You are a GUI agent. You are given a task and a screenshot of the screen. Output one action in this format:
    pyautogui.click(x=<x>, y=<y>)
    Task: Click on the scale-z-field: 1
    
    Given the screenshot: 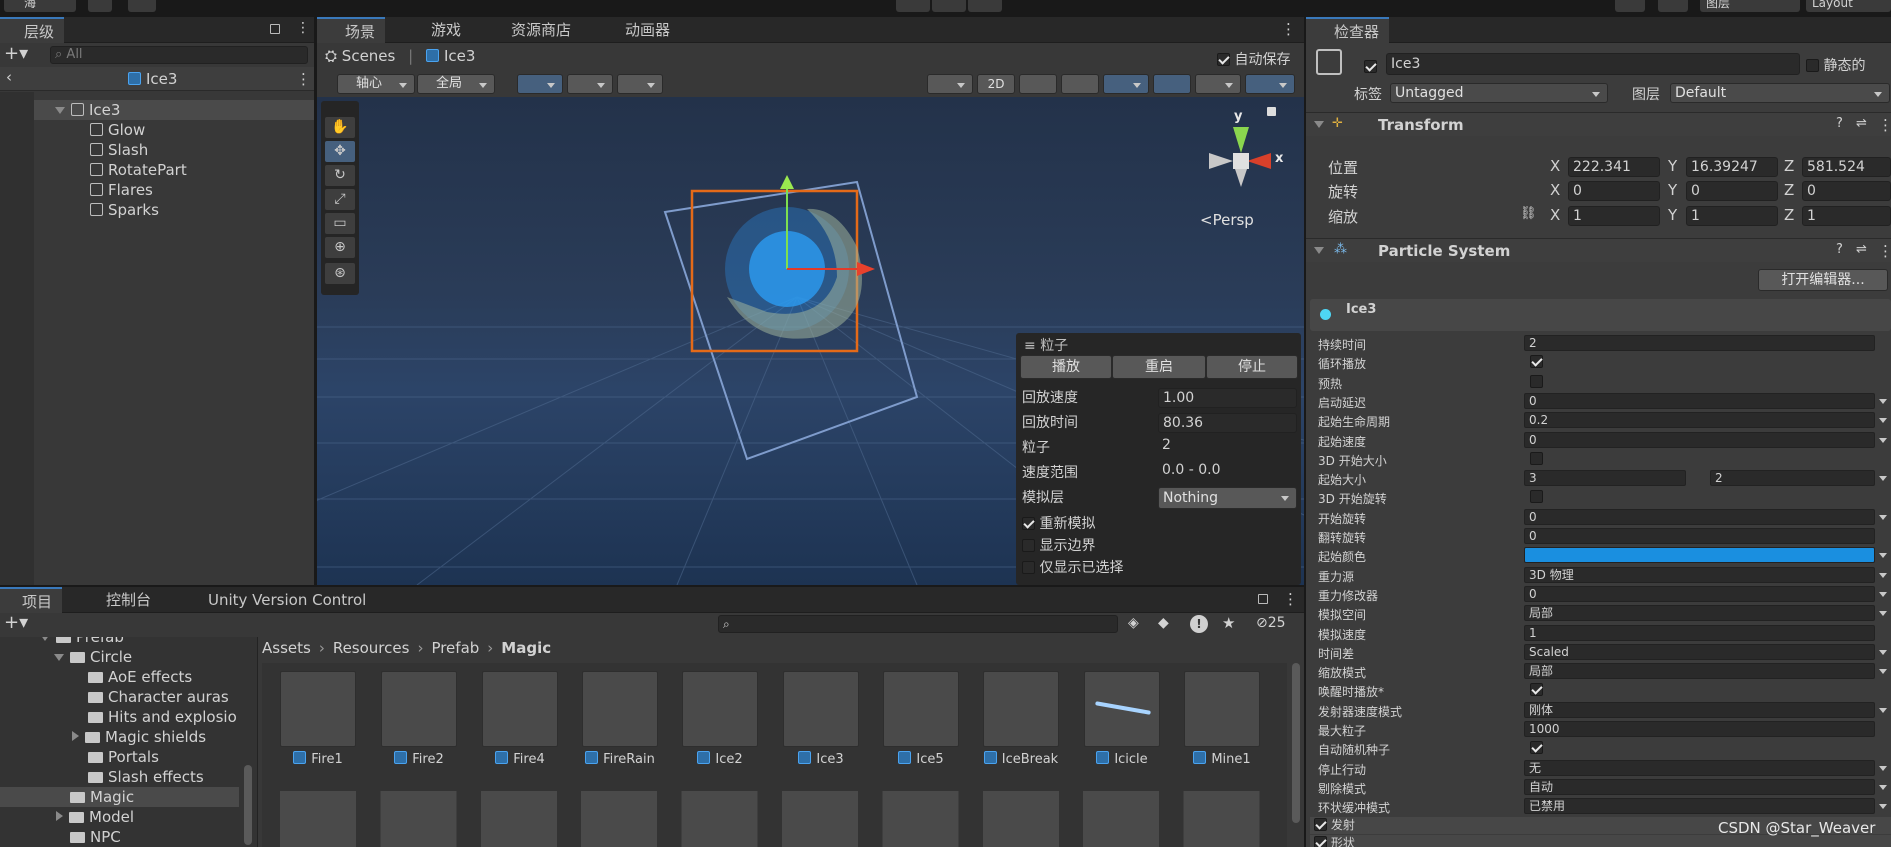 What is the action you would take?
    pyautogui.click(x=1846, y=216)
    